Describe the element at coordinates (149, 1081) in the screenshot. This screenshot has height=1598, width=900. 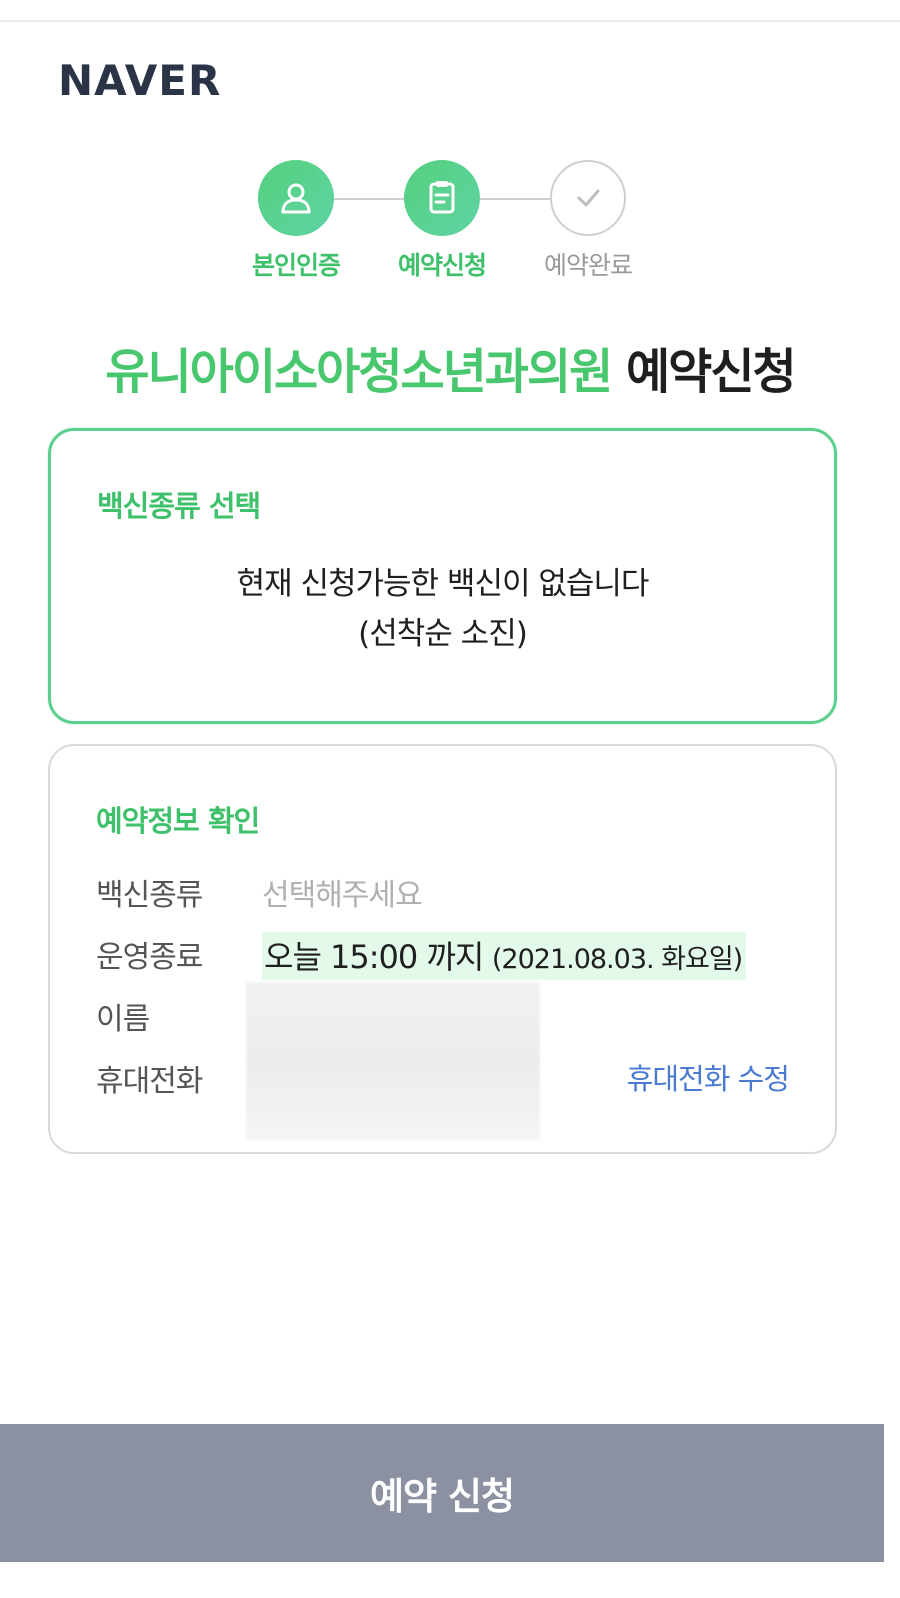
I see `phone-label: 휴대전화` at that location.